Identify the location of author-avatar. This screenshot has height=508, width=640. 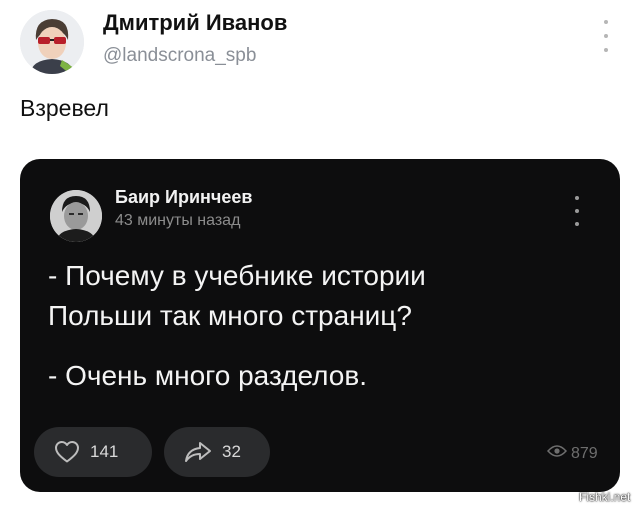
(52, 42).